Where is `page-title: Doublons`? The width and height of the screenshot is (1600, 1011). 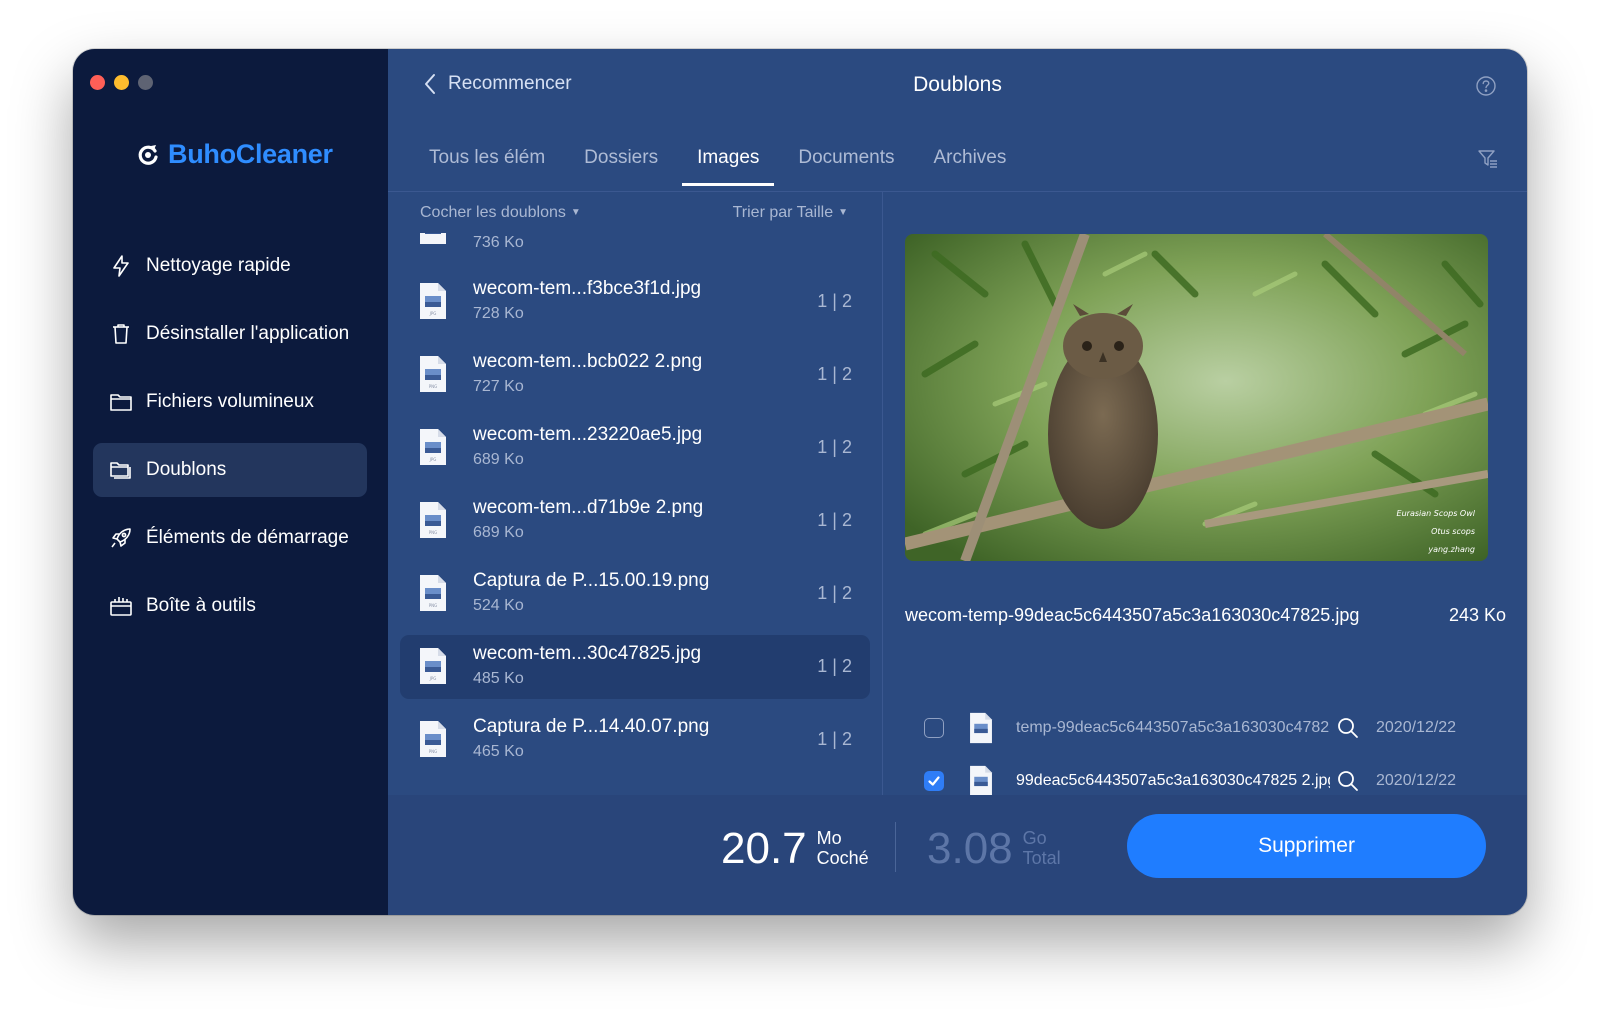
page-title: Doublons is located at coordinates (957, 84).